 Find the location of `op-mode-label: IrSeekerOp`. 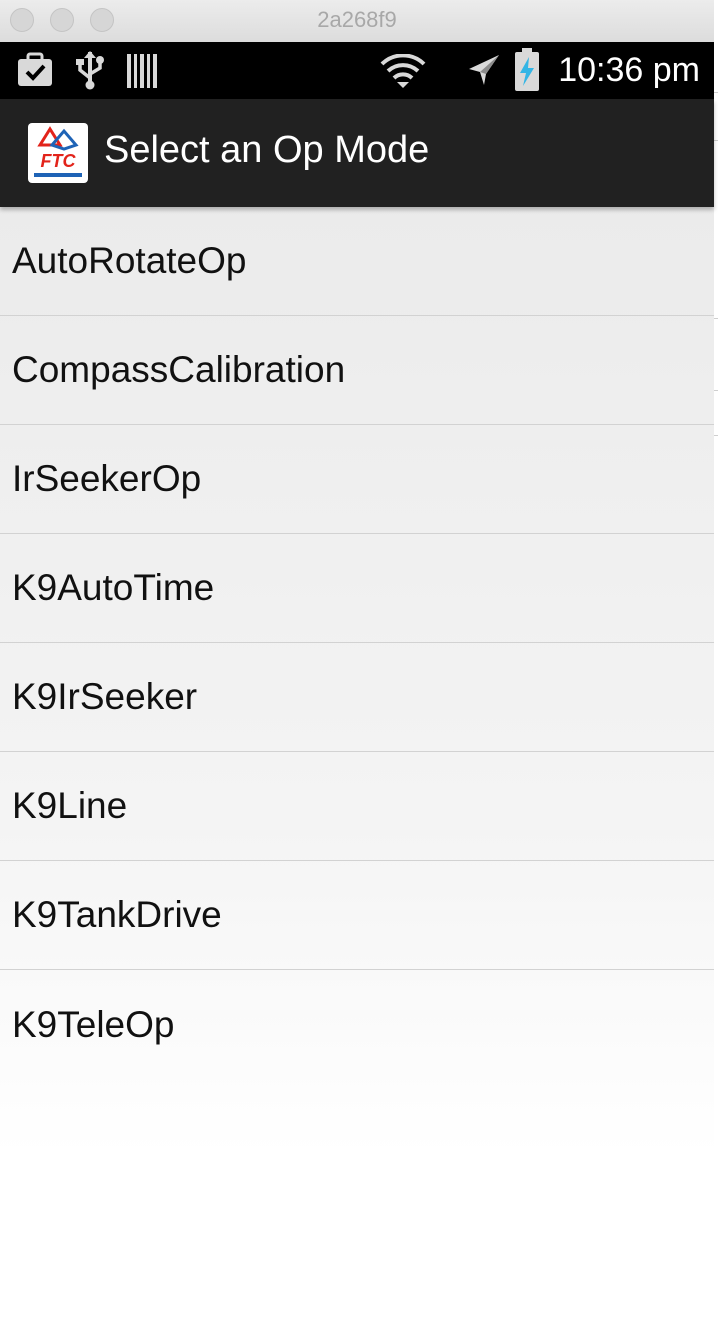

op-mode-label: IrSeekerOp is located at coordinates (107, 478).